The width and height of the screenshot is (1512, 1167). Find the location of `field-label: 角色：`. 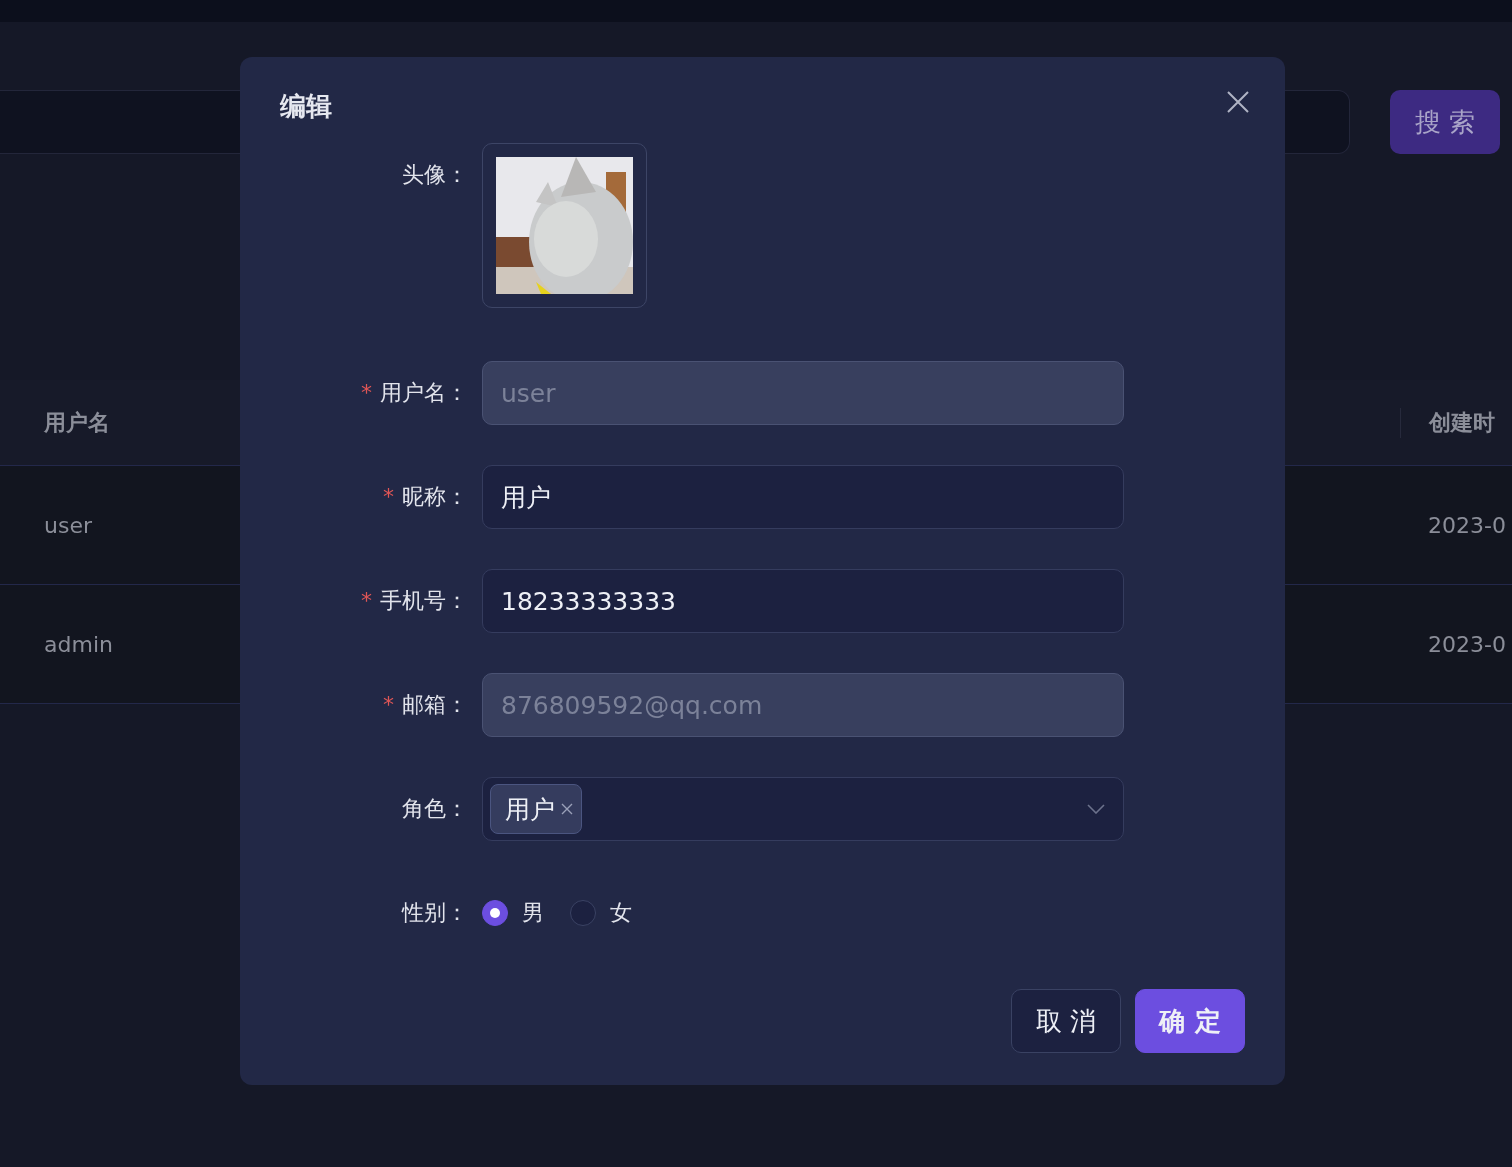

field-label: 角色： is located at coordinates (434, 809).